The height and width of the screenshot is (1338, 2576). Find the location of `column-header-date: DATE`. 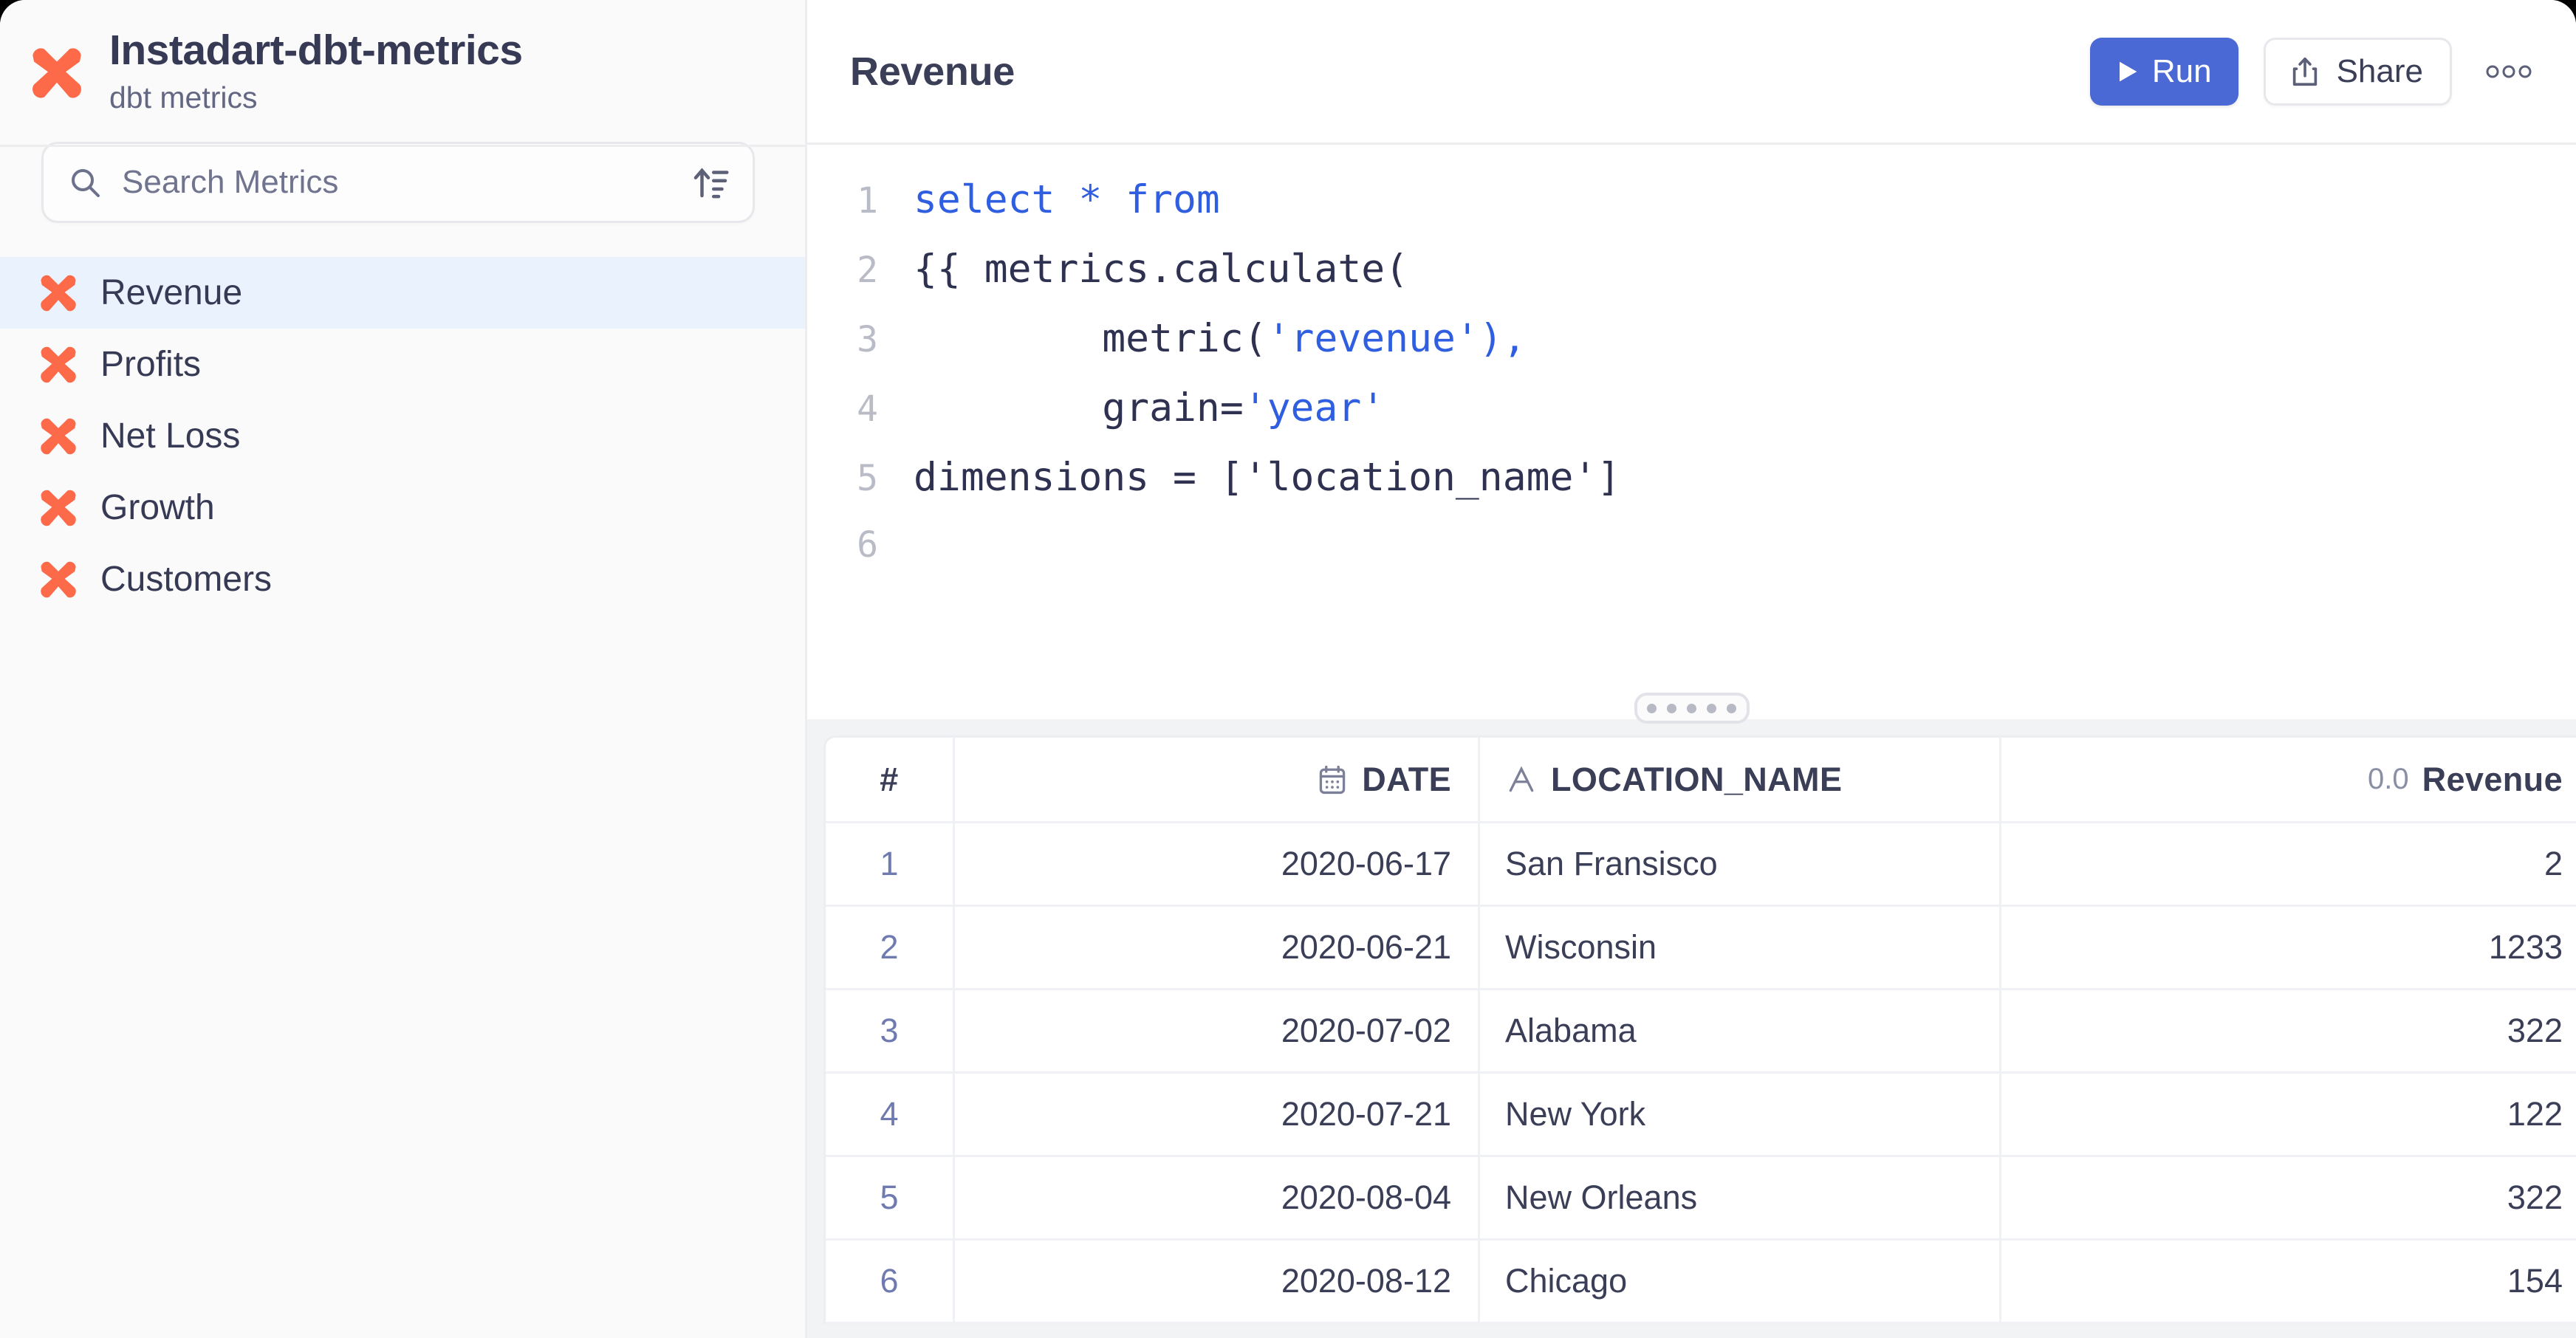

column-header-date: DATE is located at coordinates (1217, 779).